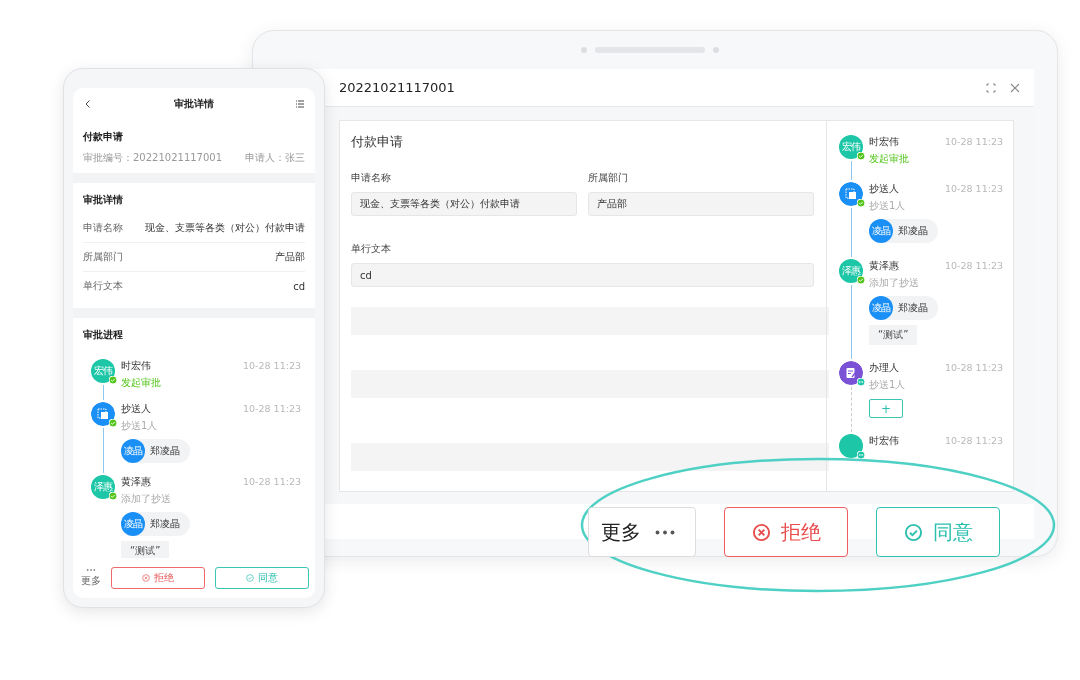 The image size is (1080, 680). What do you see at coordinates (103, 286) in the screenshot?
I see `detail-label: 单行文本` at bounding box center [103, 286].